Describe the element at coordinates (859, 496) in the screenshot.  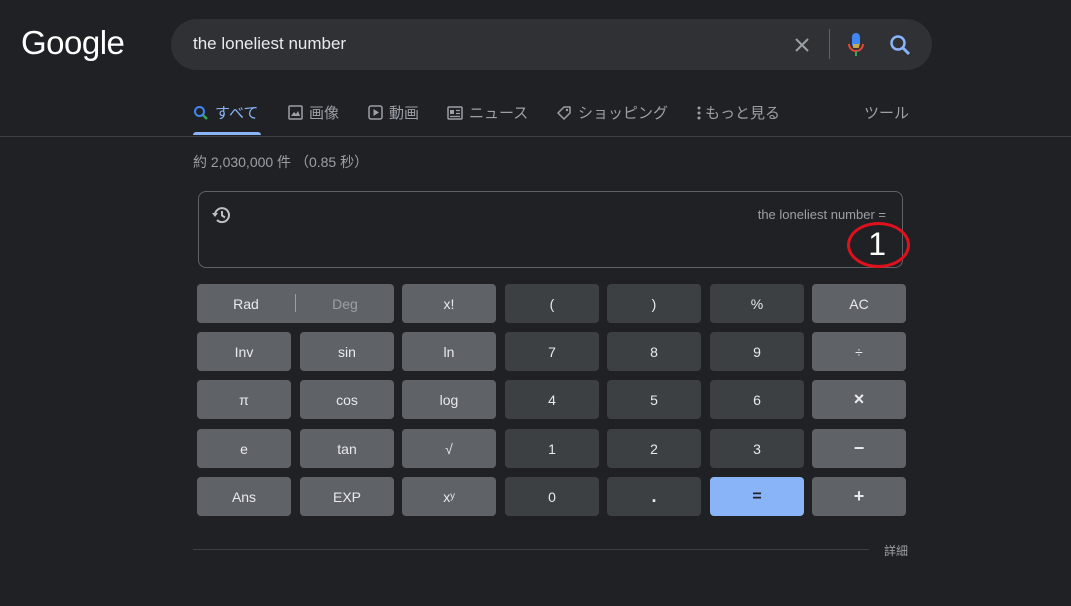
I see `key-add: +` at that location.